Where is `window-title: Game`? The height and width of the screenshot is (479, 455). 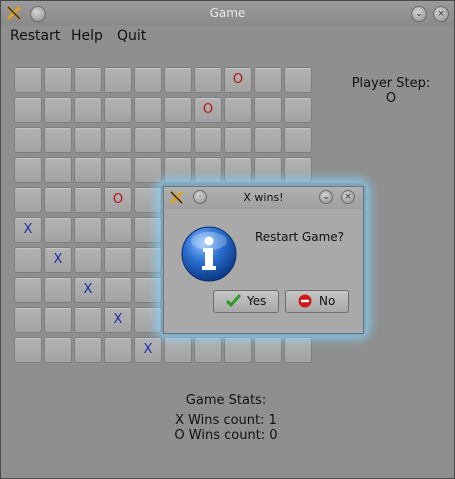
window-title: Game is located at coordinates (227, 13).